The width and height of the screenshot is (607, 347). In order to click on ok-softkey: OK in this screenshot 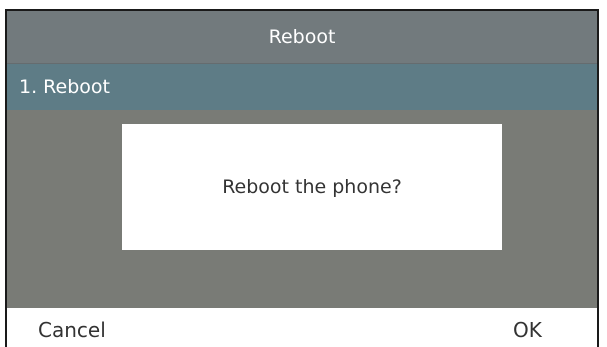, I will do `click(527, 330)`.